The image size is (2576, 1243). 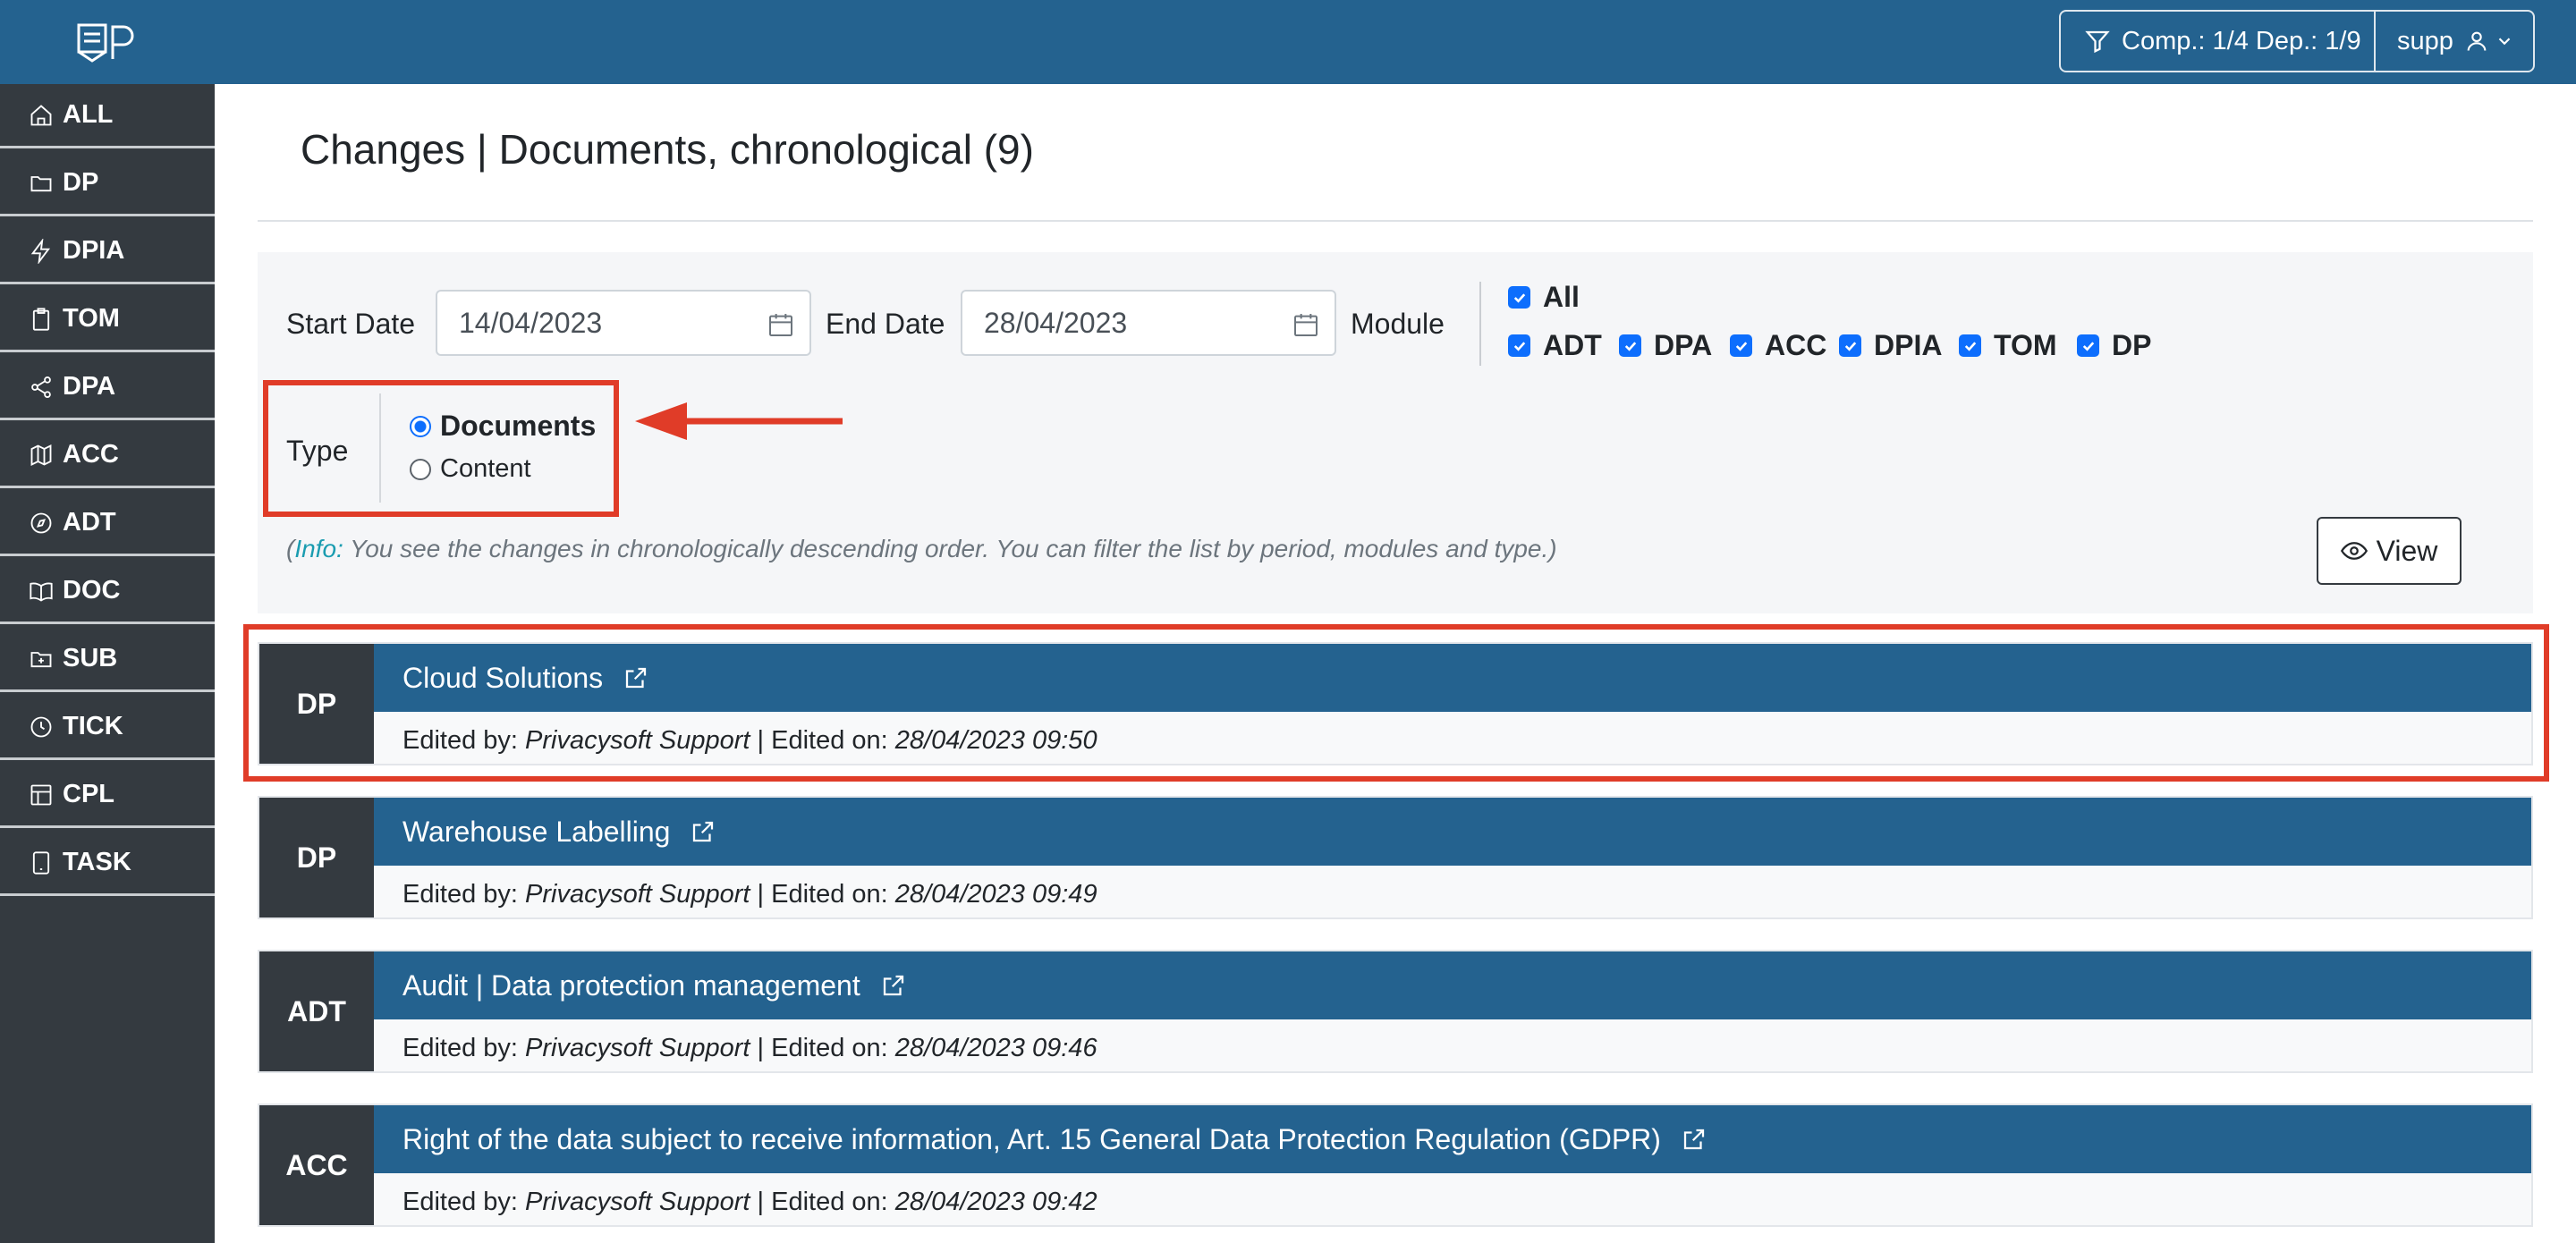 What do you see at coordinates (2425, 40) in the screenshot?
I see `user-name: supp` at bounding box center [2425, 40].